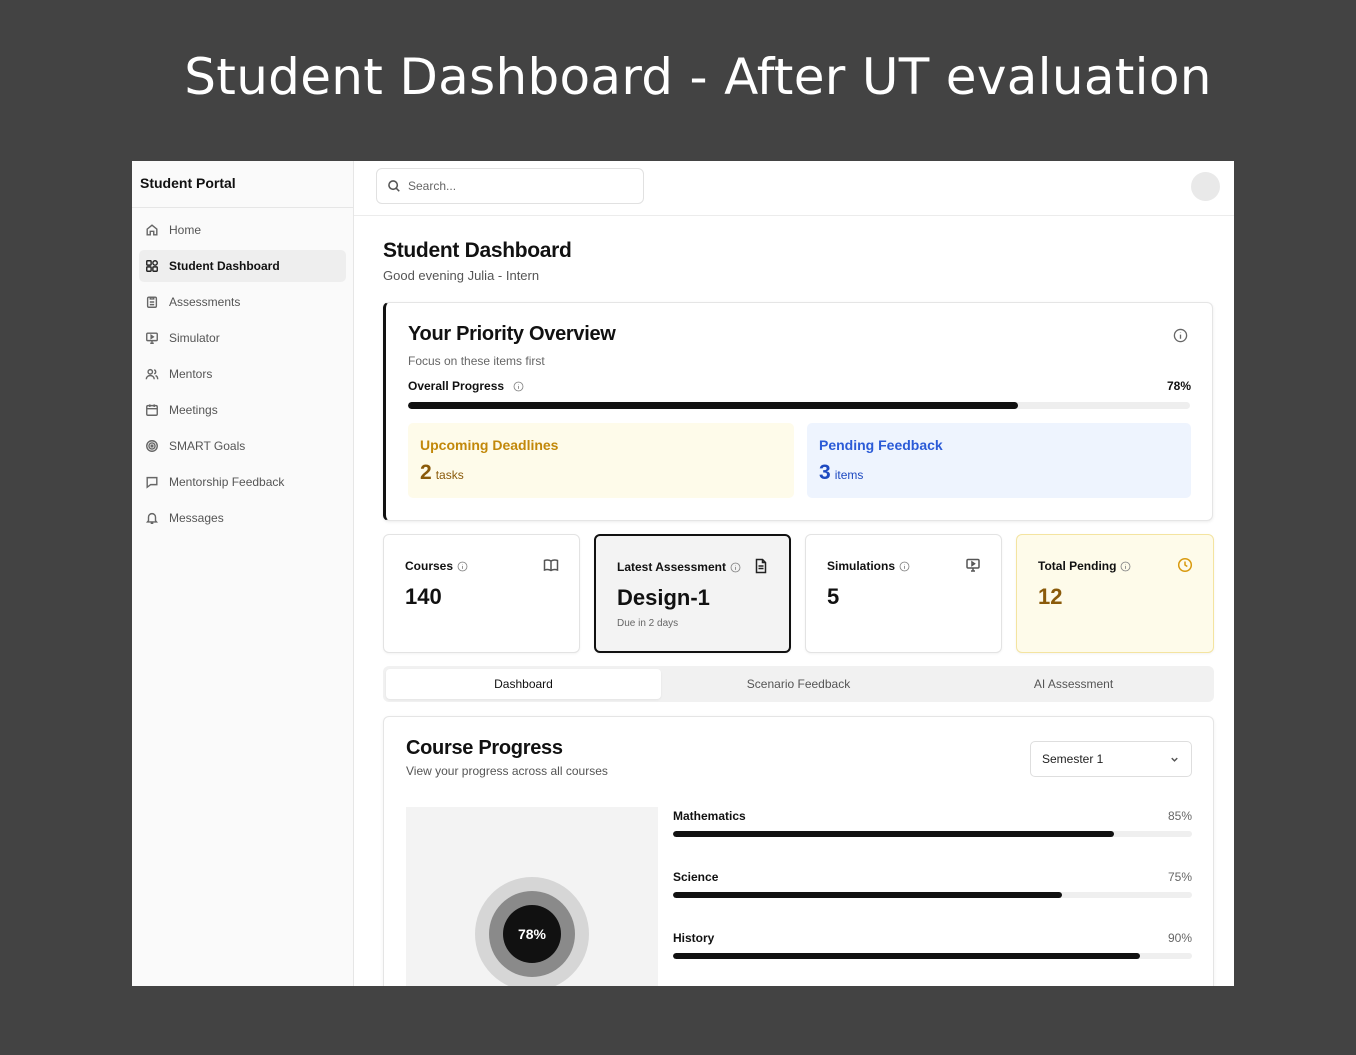 This screenshot has height=1055, width=1356. I want to click on overall-progress-value: 78%, so click(1178, 386).